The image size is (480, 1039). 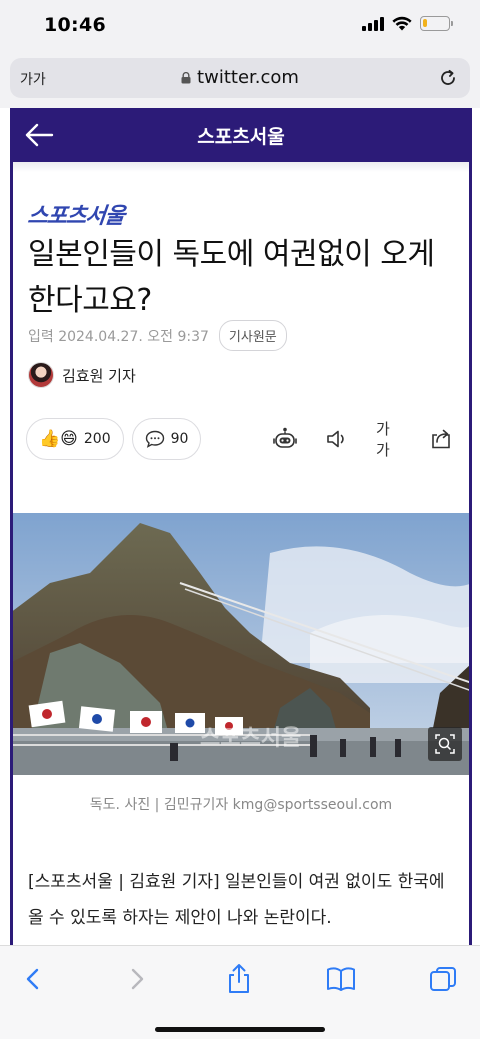 What do you see at coordinates (436, 23) in the screenshot?
I see `battery-icon` at bounding box center [436, 23].